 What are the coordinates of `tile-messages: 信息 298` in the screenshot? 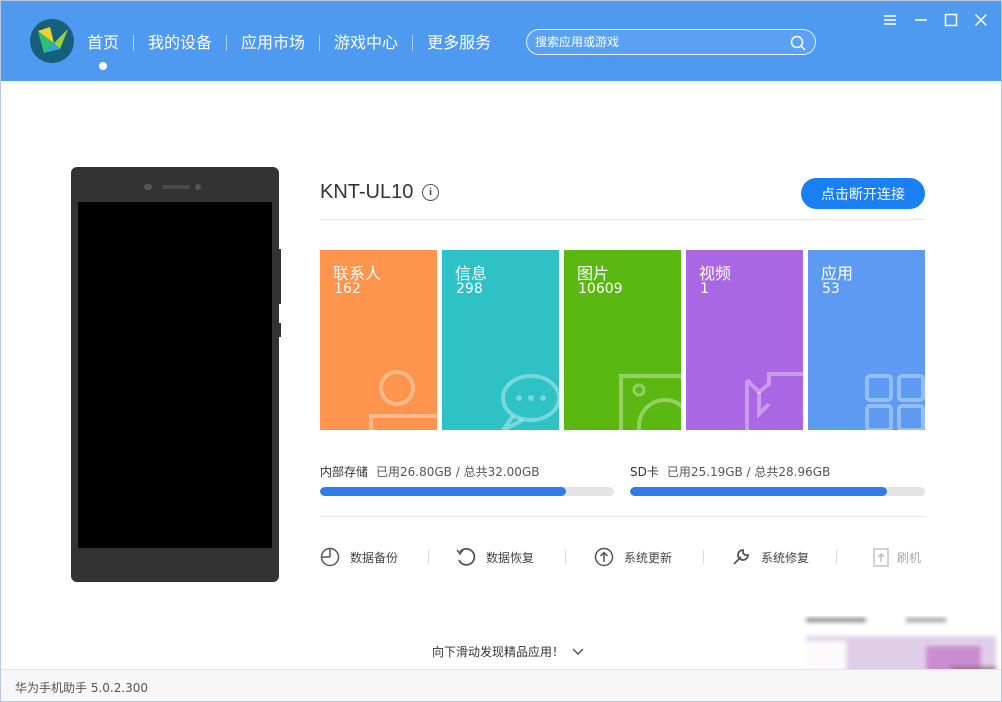 It's located at (500, 340).